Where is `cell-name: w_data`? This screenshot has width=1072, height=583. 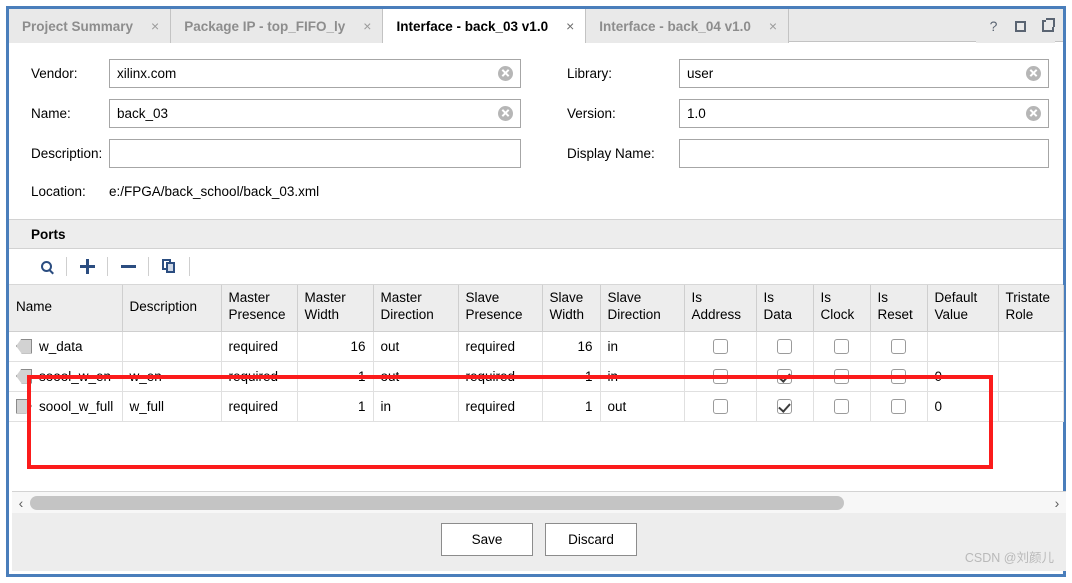 cell-name: w_data is located at coordinates (66, 346).